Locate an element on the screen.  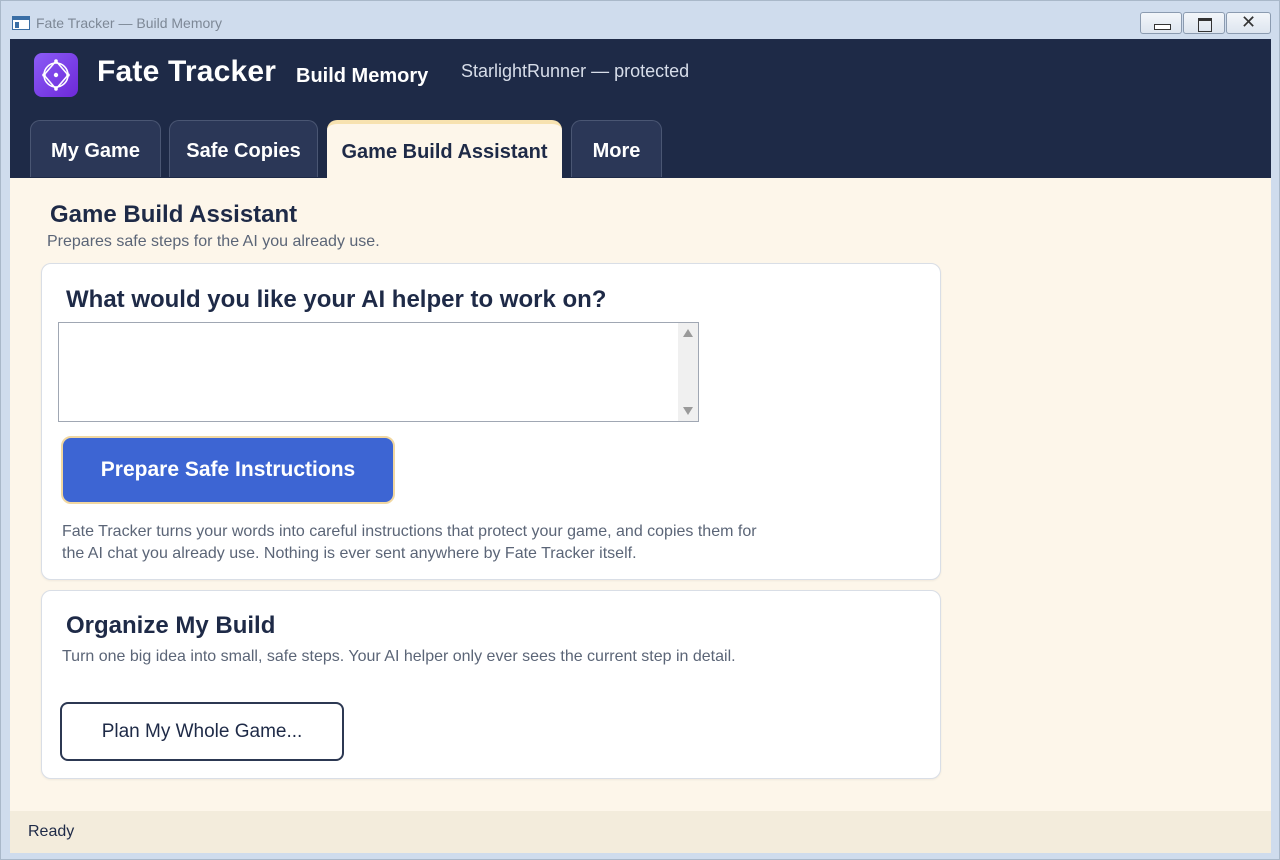
request-input is located at coordinates (369, 372).